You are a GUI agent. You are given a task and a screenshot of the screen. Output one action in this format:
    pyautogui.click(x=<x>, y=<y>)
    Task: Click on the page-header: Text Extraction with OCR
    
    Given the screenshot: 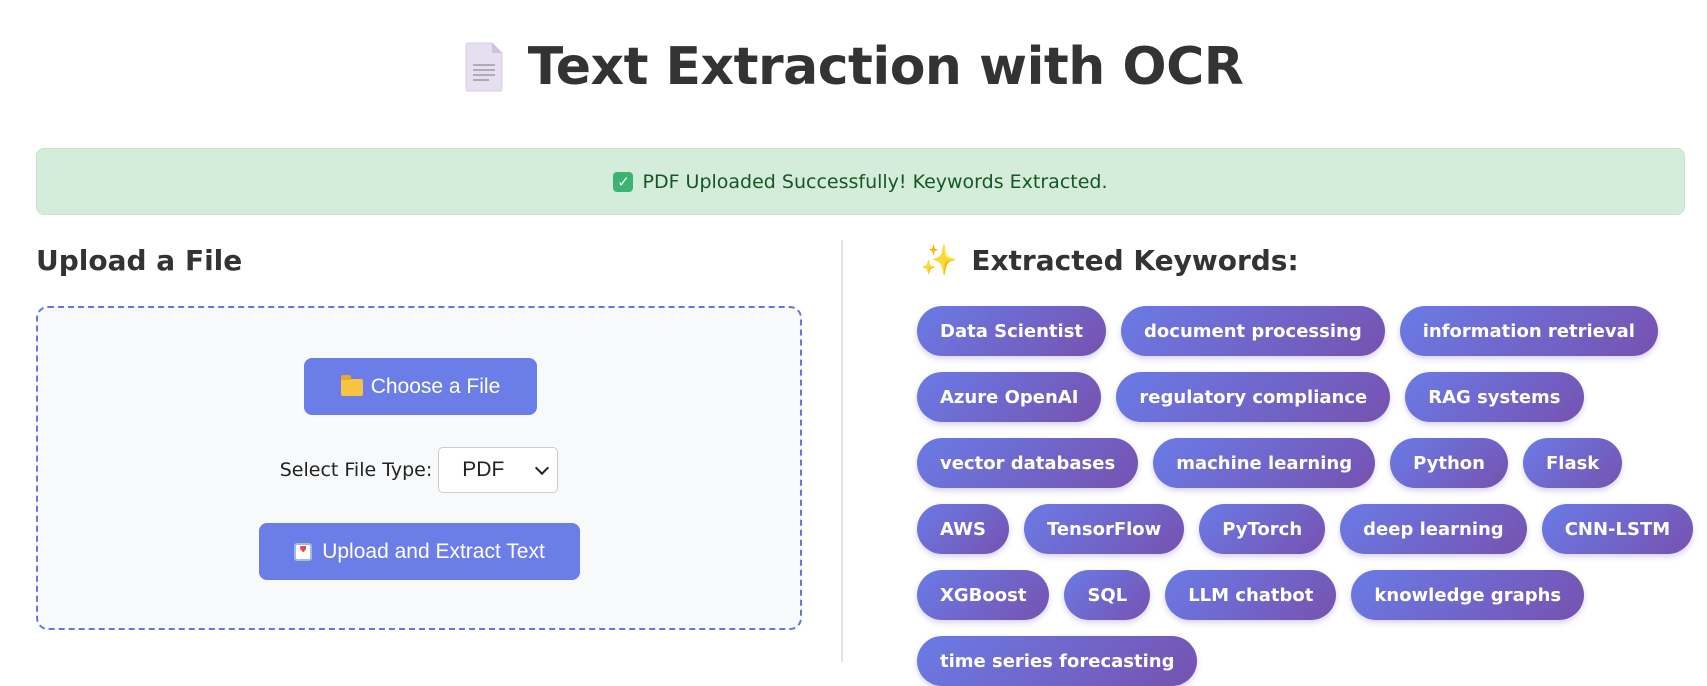 What is the action you would take?
    pyautogui.click(x=853, y=67)
    